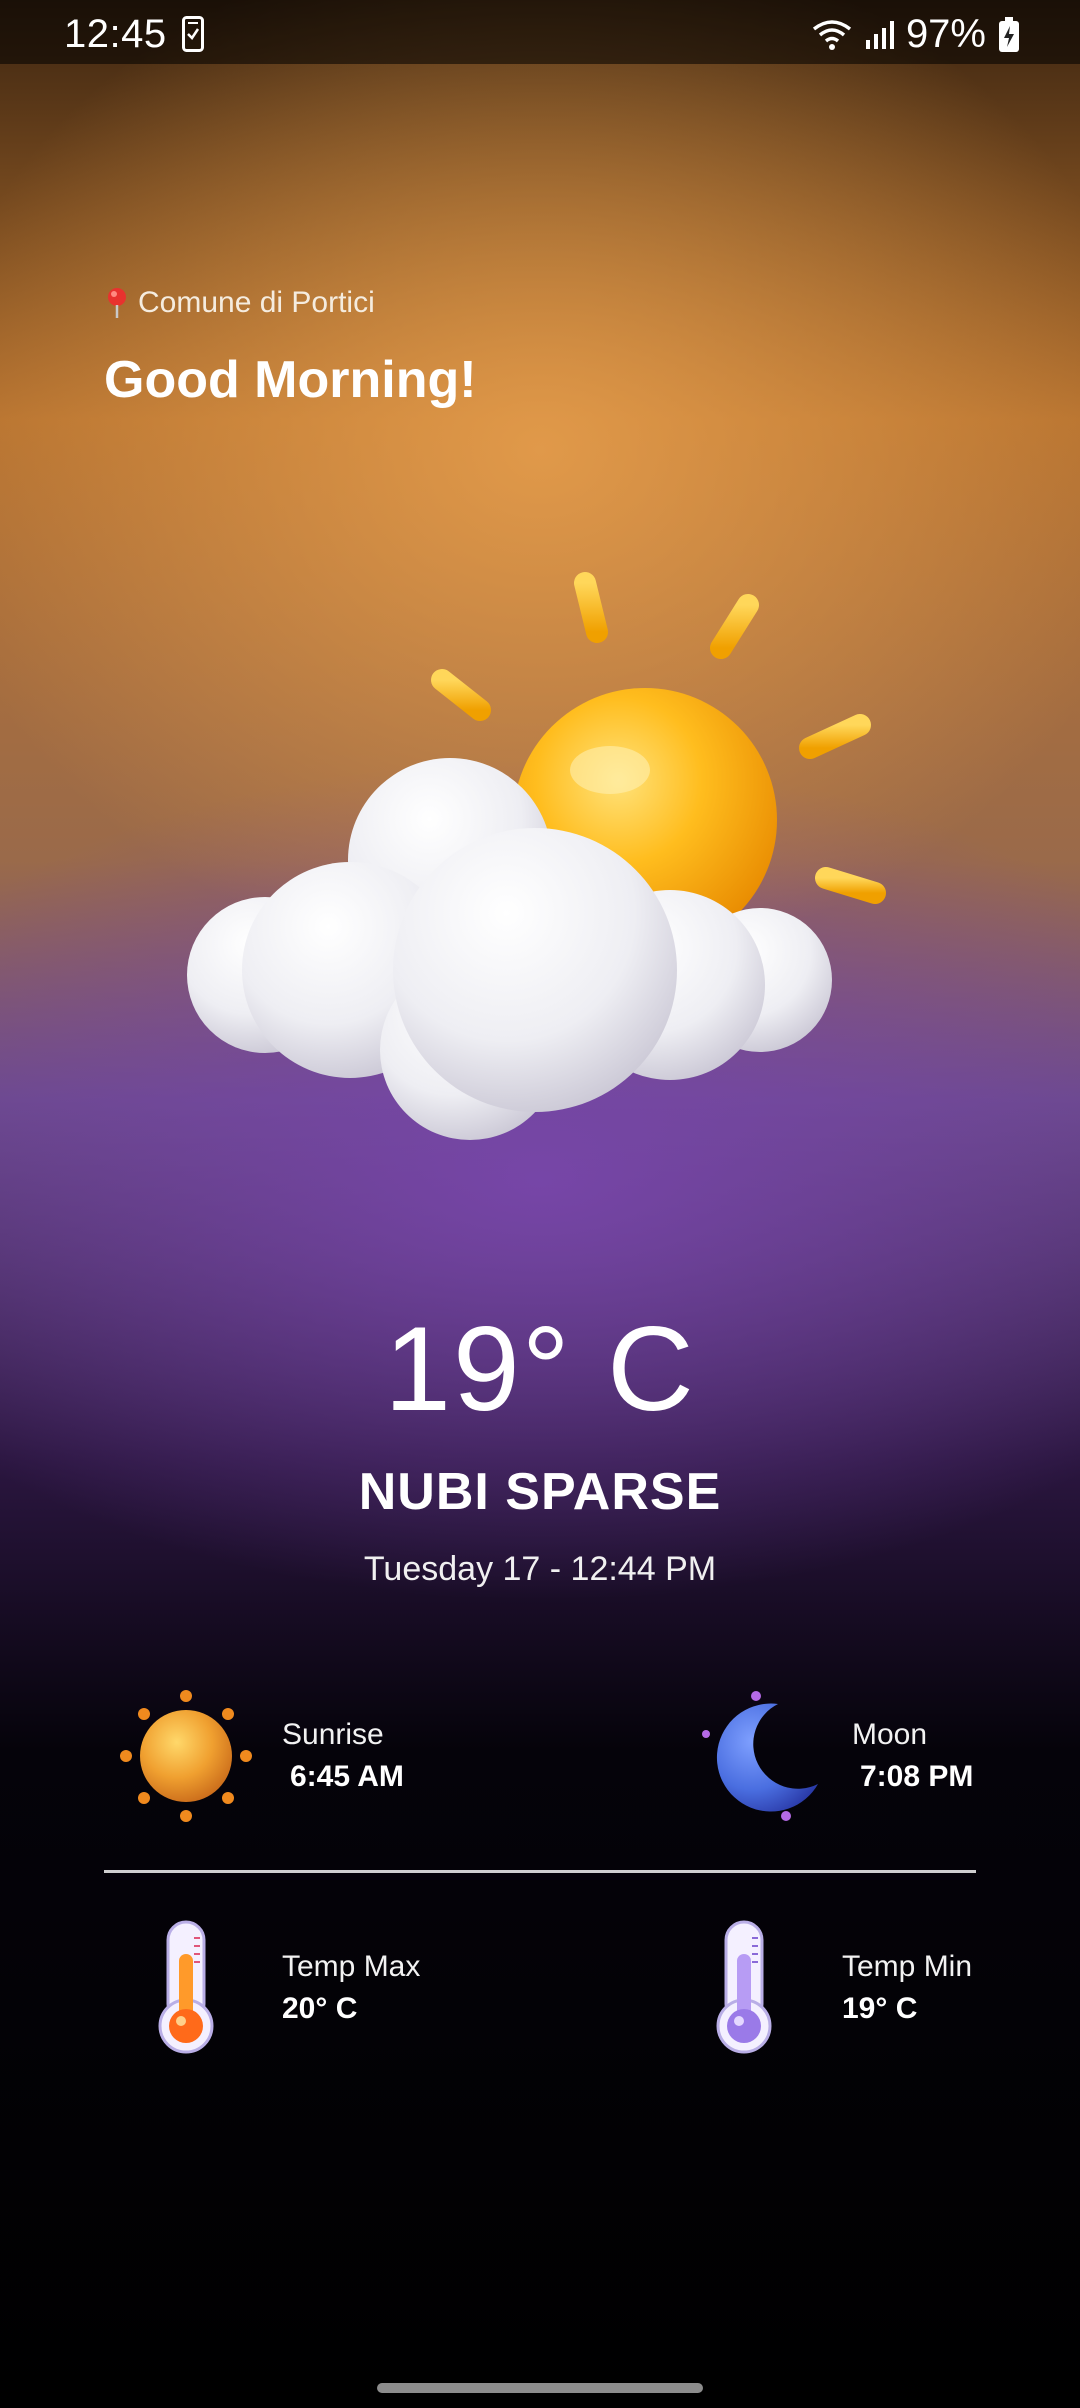  I want to click on status-icons: 97%, so click(916, 34).